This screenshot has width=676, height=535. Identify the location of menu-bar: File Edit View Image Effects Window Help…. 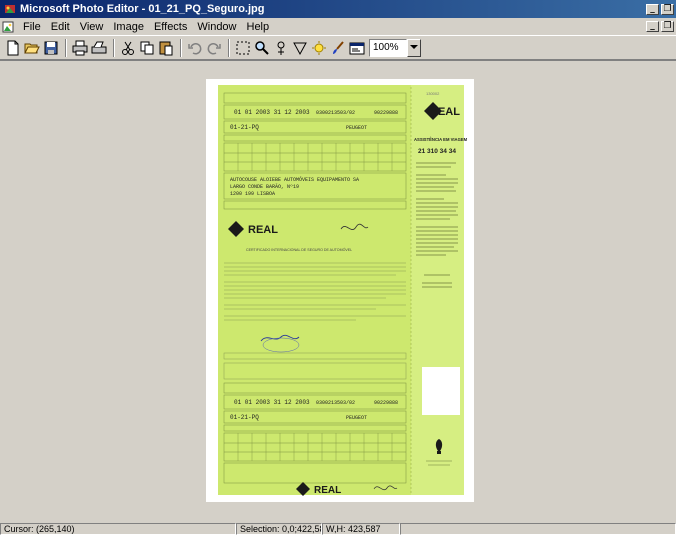
(338, 26).